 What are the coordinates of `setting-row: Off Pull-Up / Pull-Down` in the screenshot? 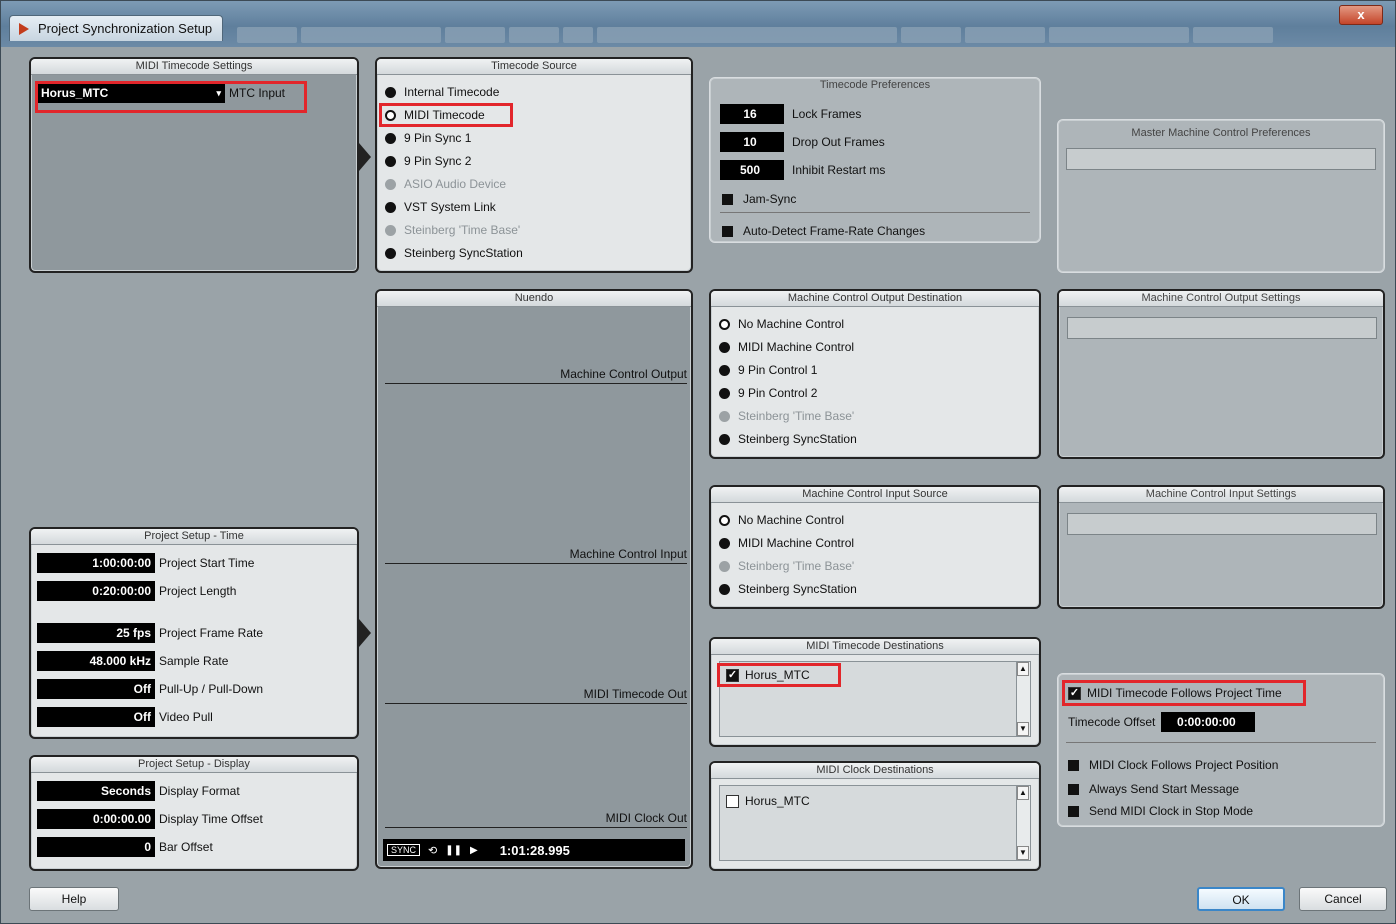 It's located at (150, 689).